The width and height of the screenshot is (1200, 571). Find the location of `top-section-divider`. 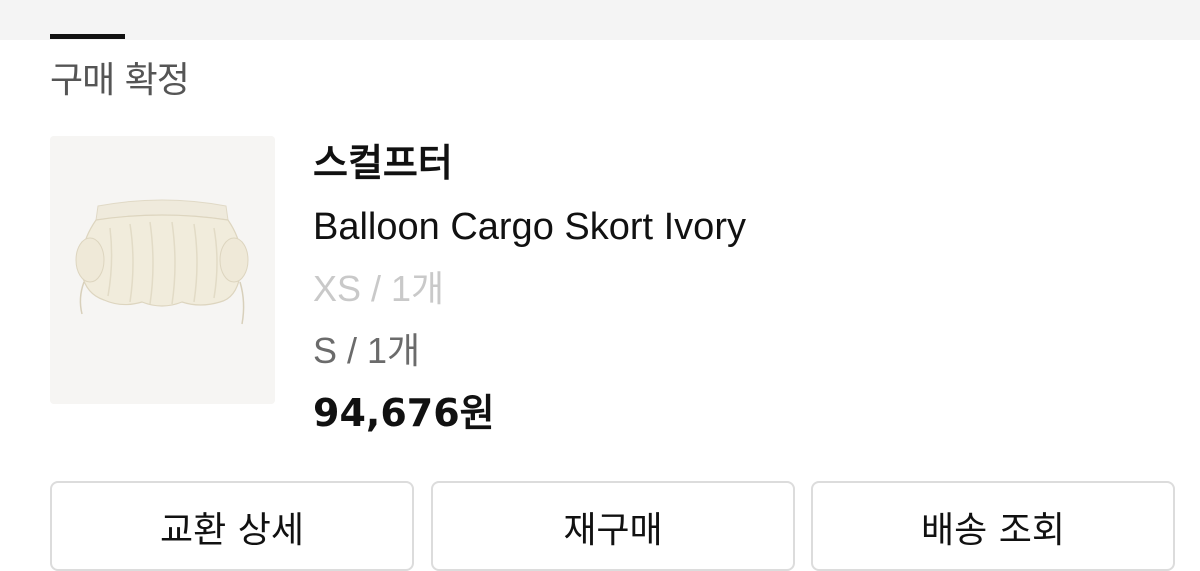

top-section-divider is located at coordinates (600, 20).